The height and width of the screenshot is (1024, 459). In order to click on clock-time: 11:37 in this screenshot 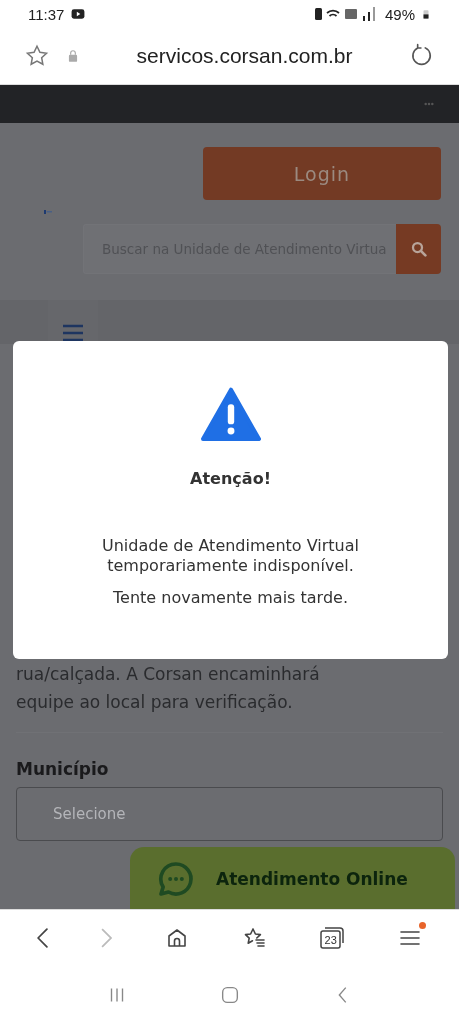, I will do `click(46, 14)`.